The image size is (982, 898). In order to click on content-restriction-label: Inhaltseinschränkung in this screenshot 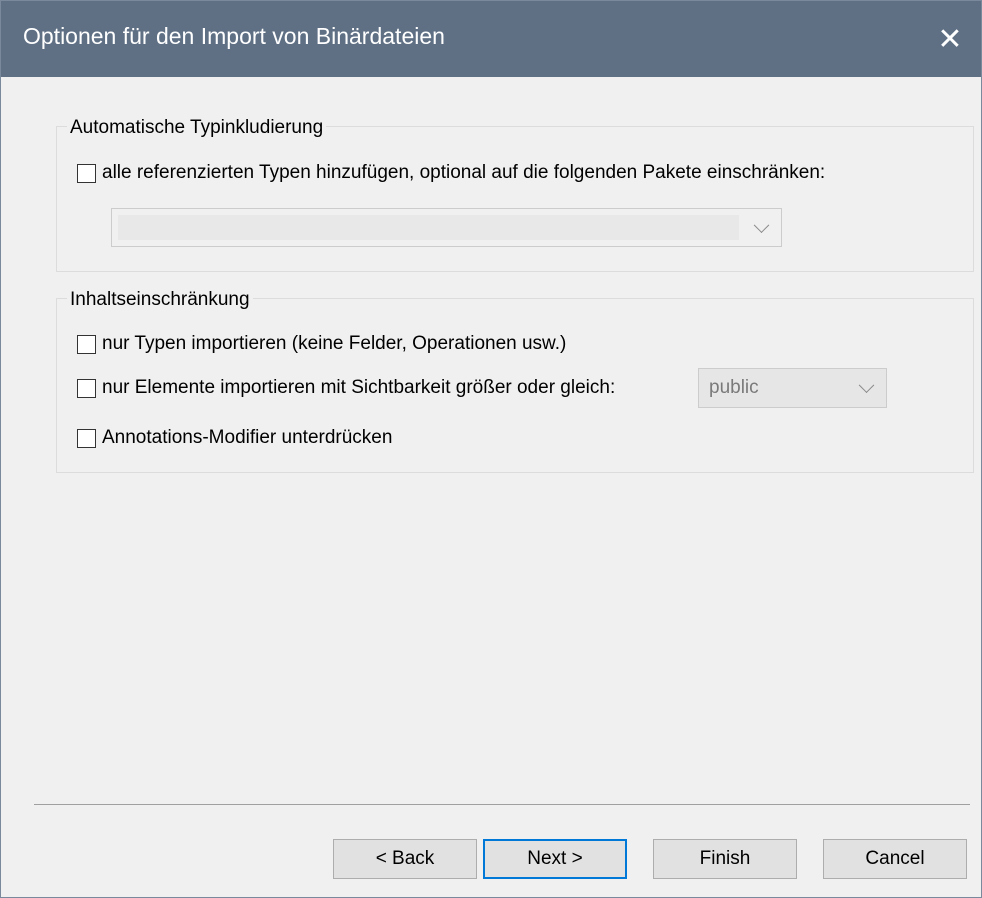, I will do `click(160, 300)`.